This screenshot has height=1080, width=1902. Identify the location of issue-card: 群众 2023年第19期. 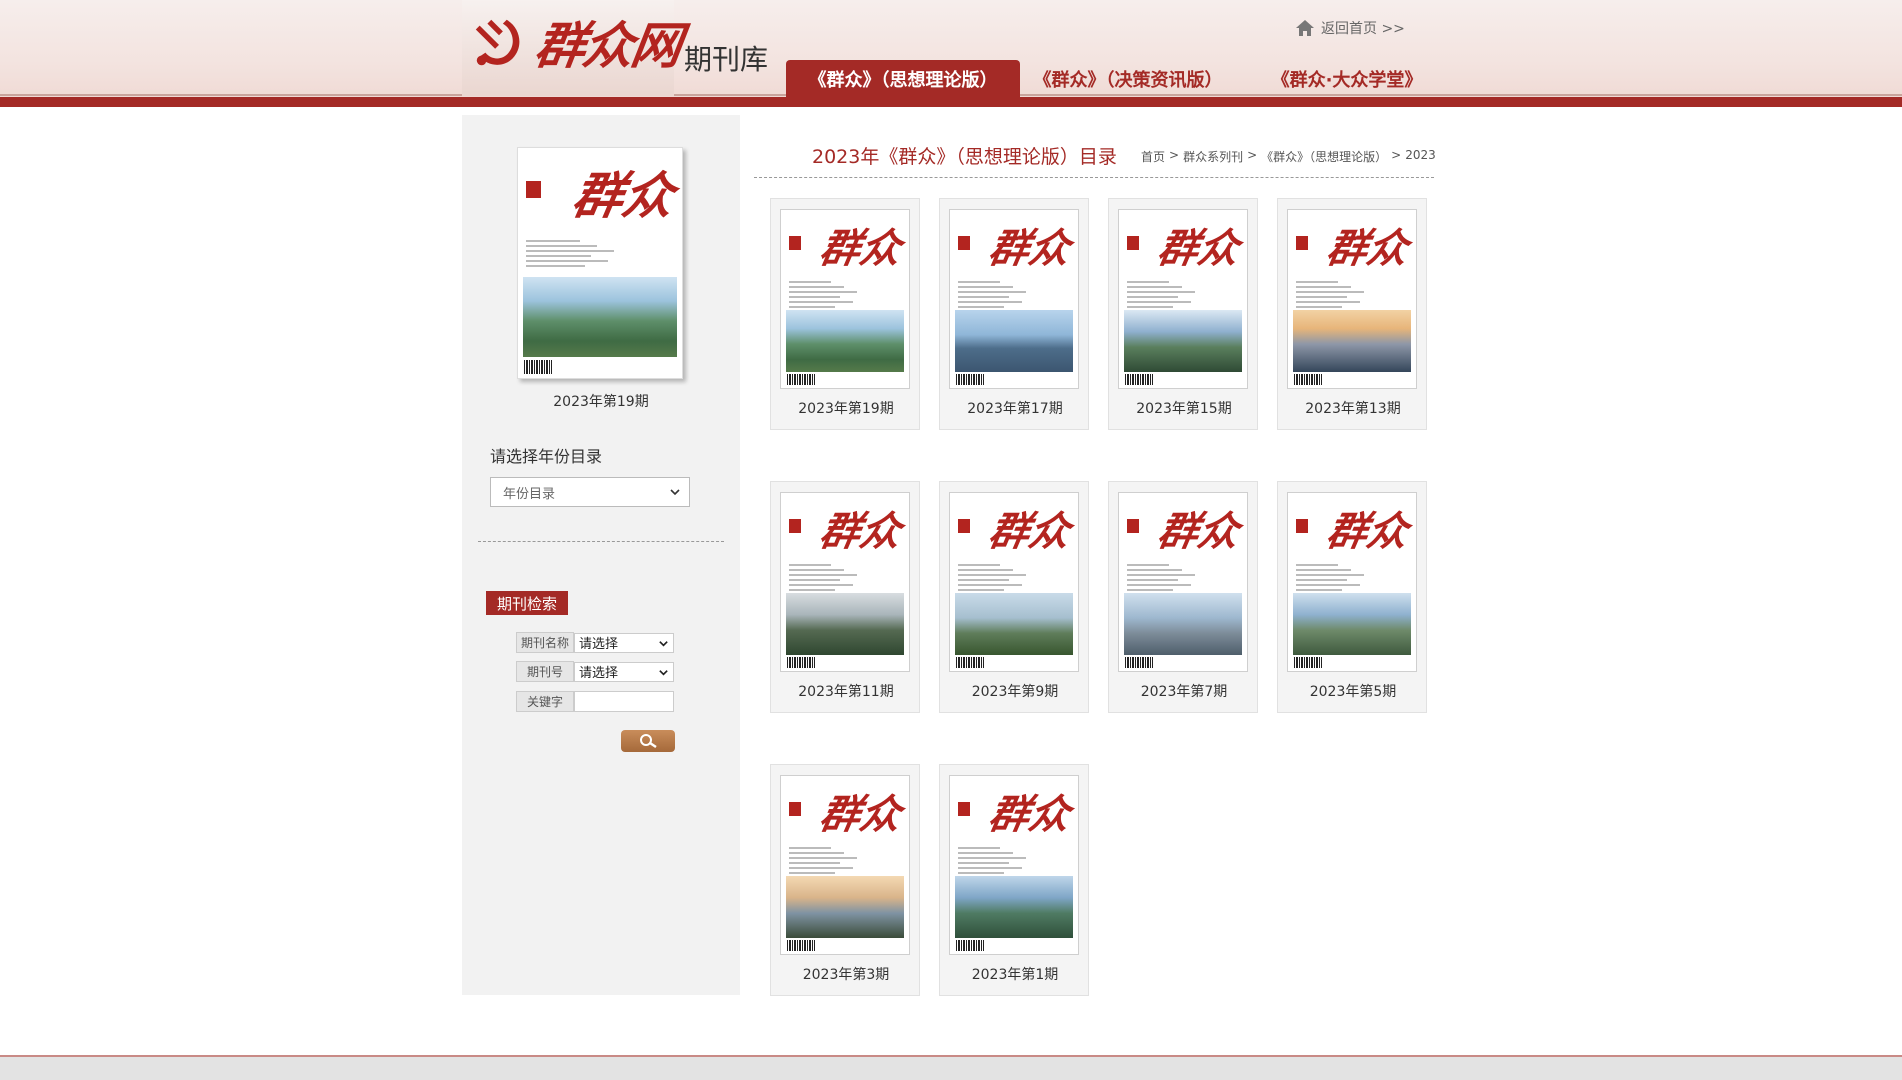
(845, 314).